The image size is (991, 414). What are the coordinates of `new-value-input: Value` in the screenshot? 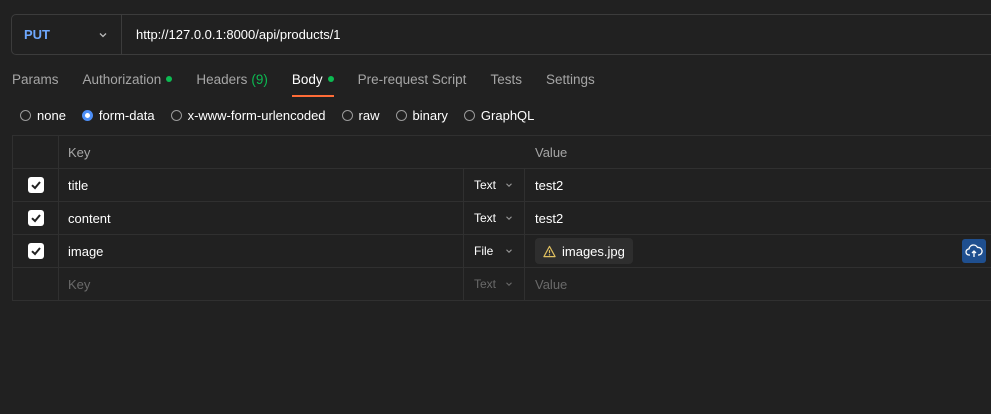 It's located at (758, 284).